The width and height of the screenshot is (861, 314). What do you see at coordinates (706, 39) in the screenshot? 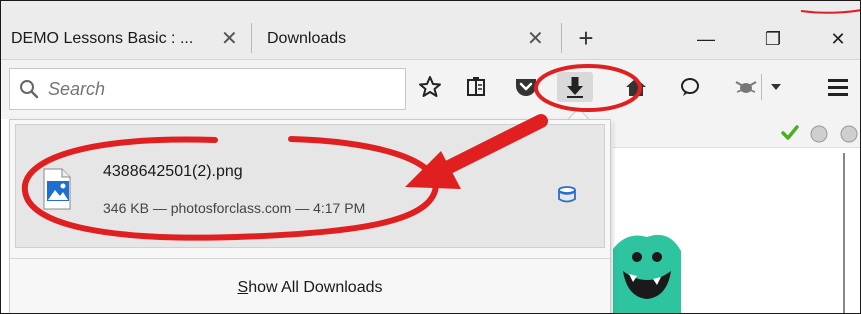
I see `minimize-button: —` at bounding box center [706, 39].